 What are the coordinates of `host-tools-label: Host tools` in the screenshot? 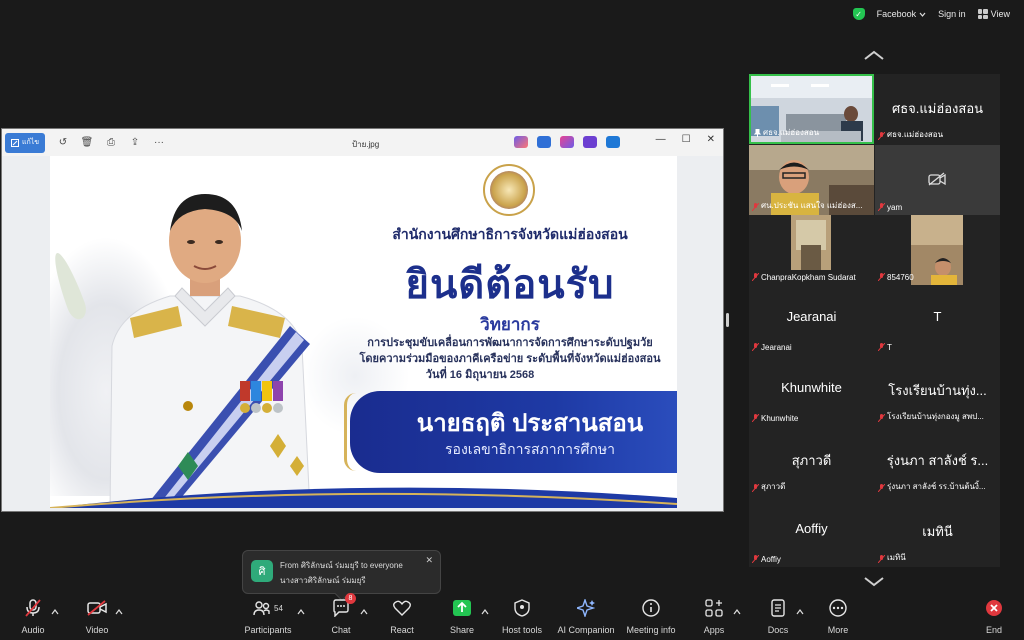 It's located at (522, 630).